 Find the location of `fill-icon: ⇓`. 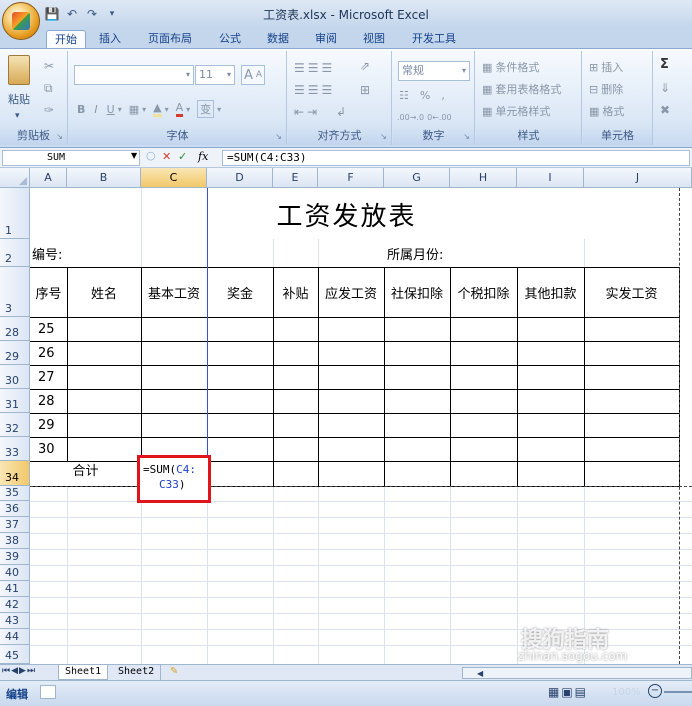

fill-icon: ⇓ is located at coordinates (665, 88).